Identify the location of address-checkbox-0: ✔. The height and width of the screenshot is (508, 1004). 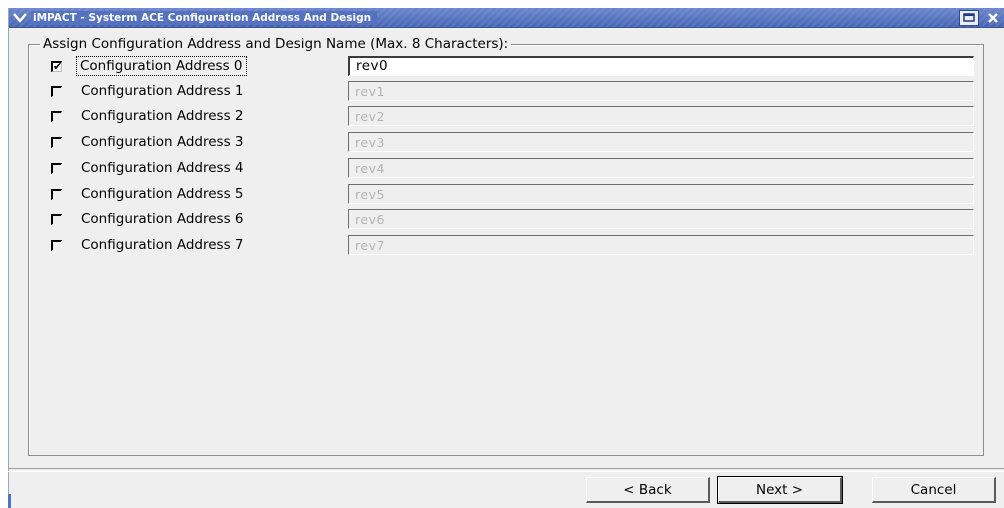
(56, 66).